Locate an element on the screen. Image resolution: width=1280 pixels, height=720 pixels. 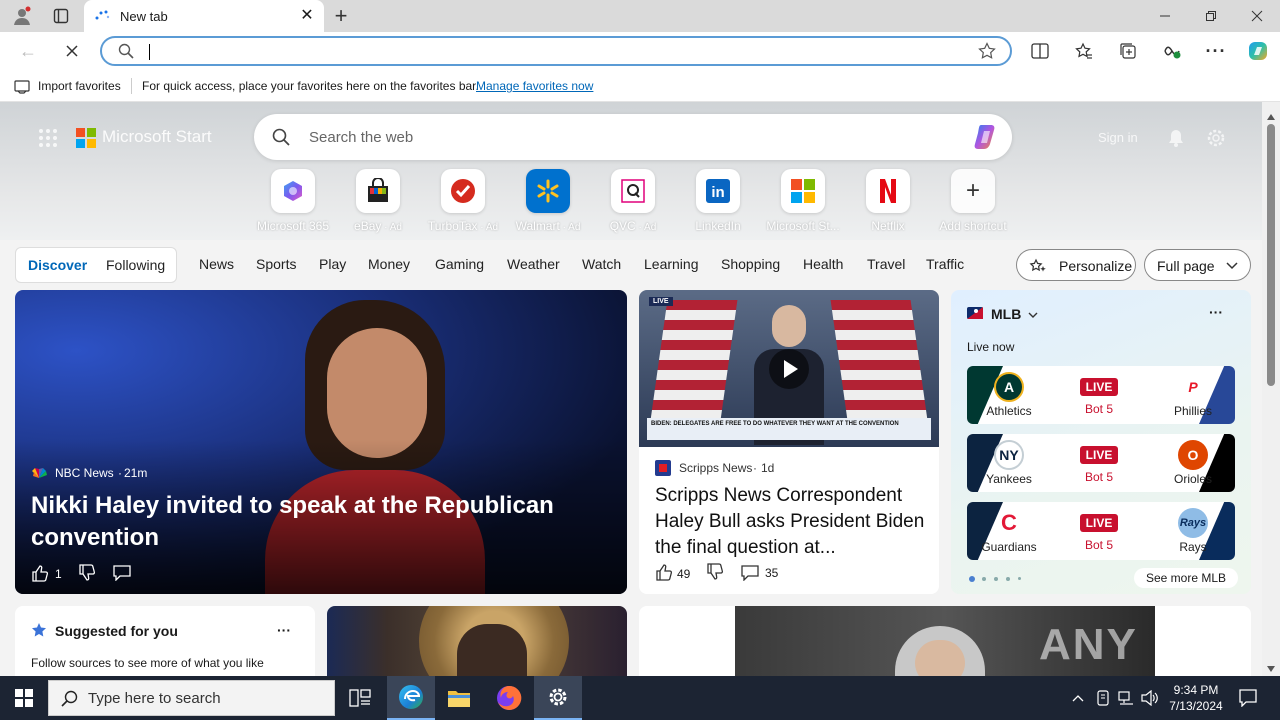
address-input is located at coordinates (546, 51).